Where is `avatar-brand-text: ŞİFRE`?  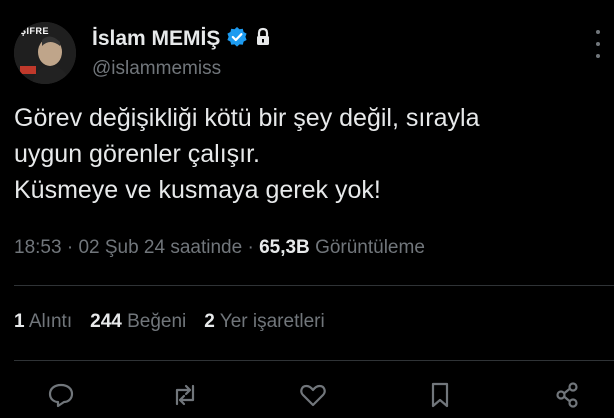
avatar-brand-text: ŞİFRE is located at coordinates (35, 31).